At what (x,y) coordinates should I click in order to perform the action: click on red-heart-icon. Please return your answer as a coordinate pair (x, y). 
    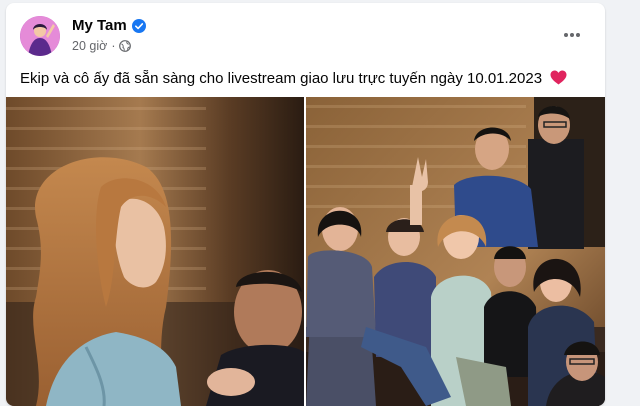
    Looking at the image, I should click on (558, 77).